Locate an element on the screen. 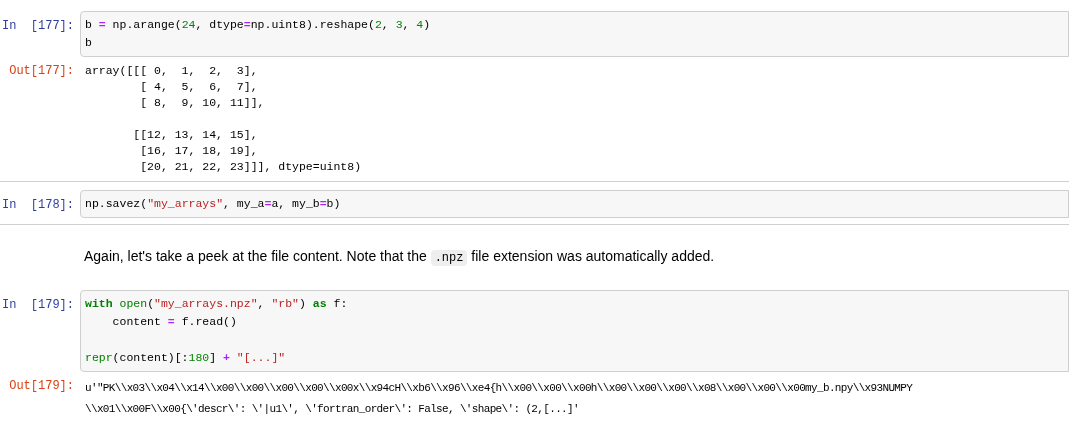 This screenshot has width=1069, height=424. input-prompt: In [179]: is located at coordinates (38, 305).